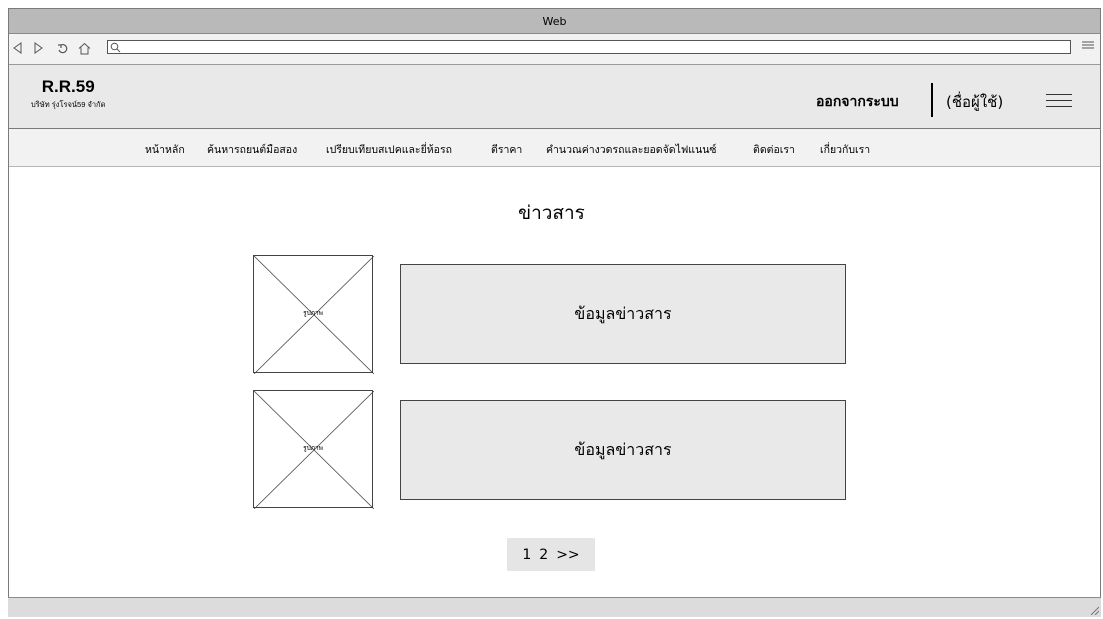 The width and height of the screenshot is (1103, 619). What do you see at coordinates (1059, 100) in the screenshot?
I see `hamburger-icon` at bounding box center [1059, 100].